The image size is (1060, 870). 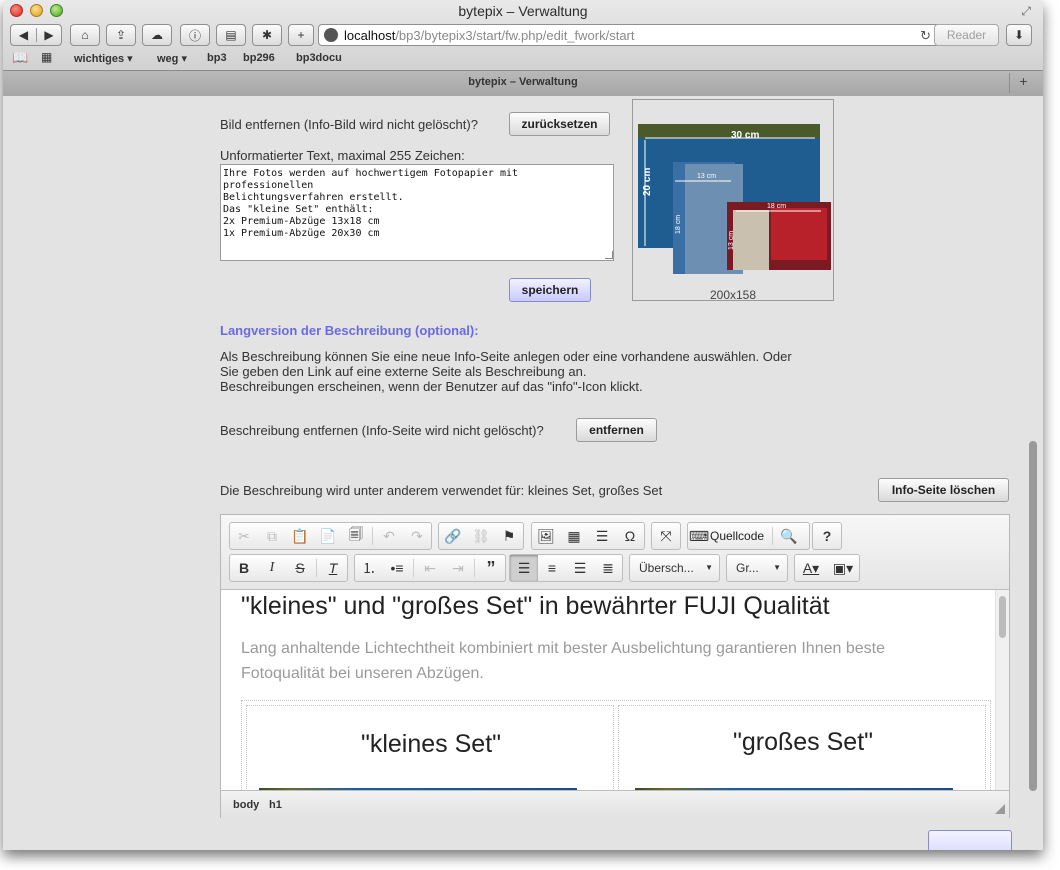 What do you see at coordinates (301, 35) in the screenshot?
I see `add-bookmark-button: +` at bounding box center [301, 35].